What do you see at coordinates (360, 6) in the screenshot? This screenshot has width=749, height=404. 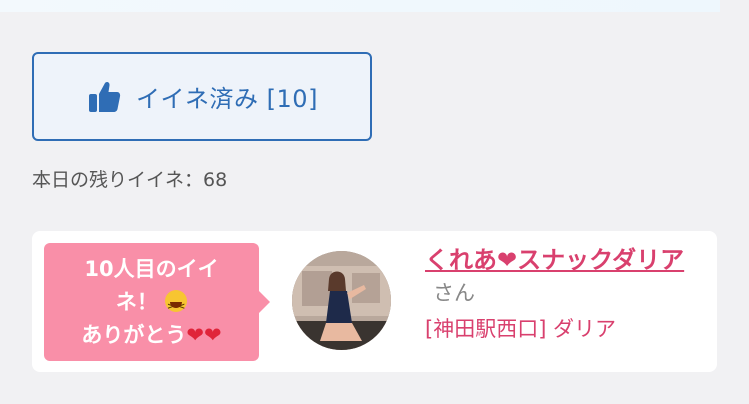 I see `top-strip` at bounding box center [360, 6].